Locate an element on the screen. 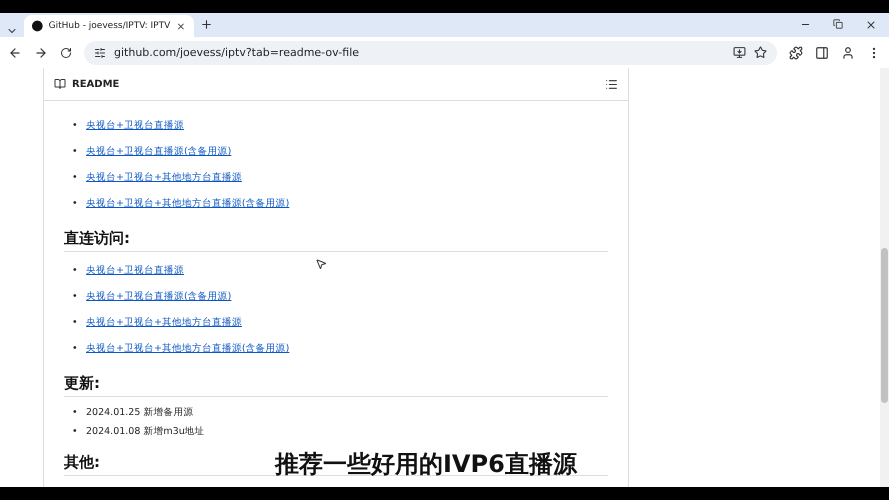 This screenshot has height=500, width=889. site-settings-icon is located at coordinates (100, 52).